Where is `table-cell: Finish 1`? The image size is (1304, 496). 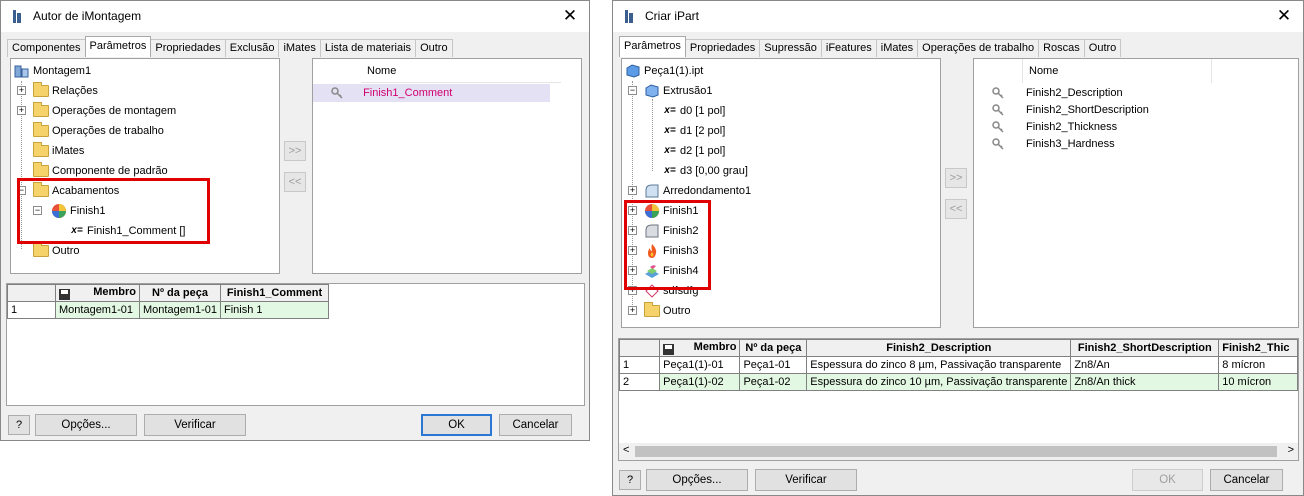 table-cell: Finish 1 is located at coordinates (274, 310).